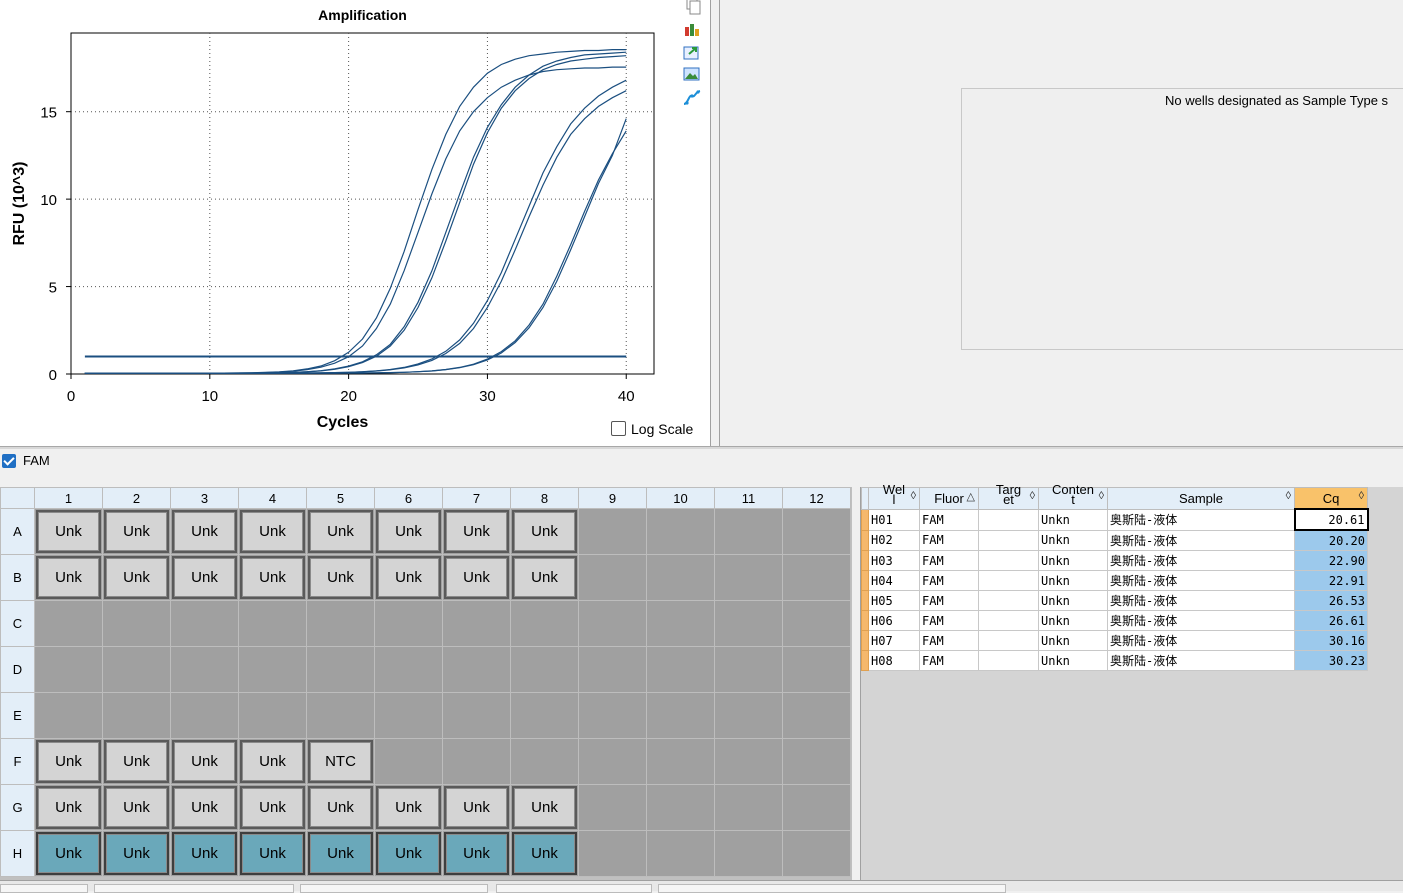 The height and width of the screenshot is (893, 1403). I want to click on column-header-well: Wel l ◊, so click(894, 497).